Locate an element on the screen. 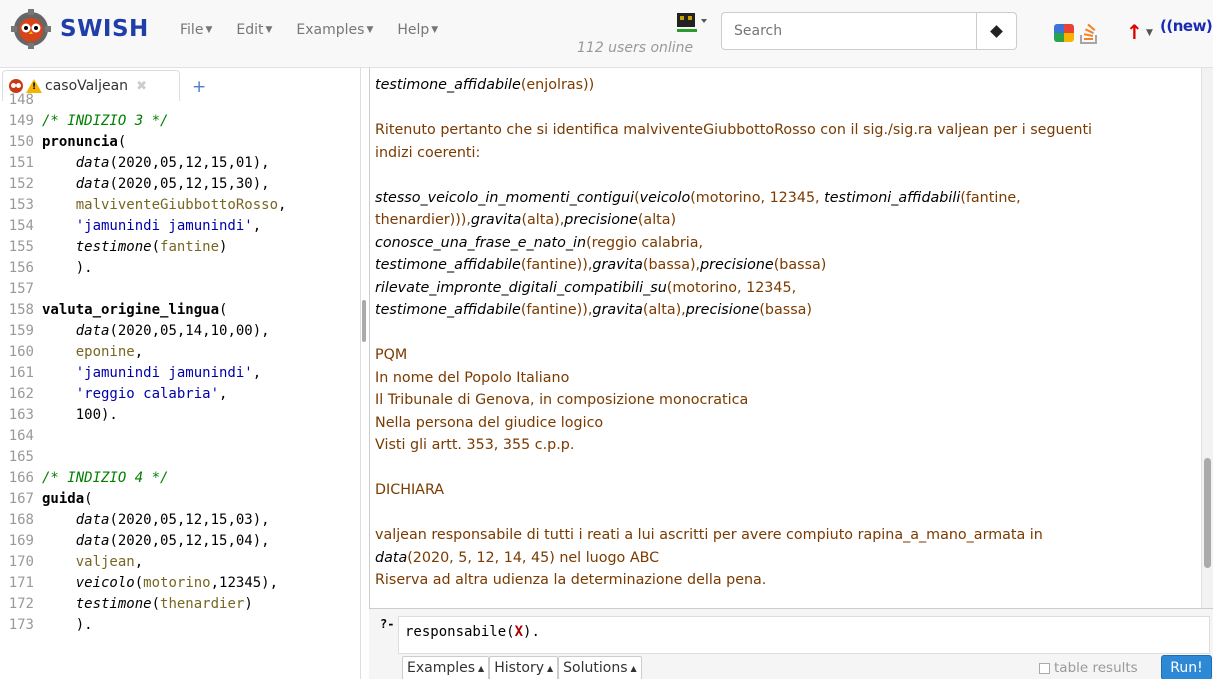 The image size is (1213, 679). code-line: 167 guida( is located at coordinates (46, 499).